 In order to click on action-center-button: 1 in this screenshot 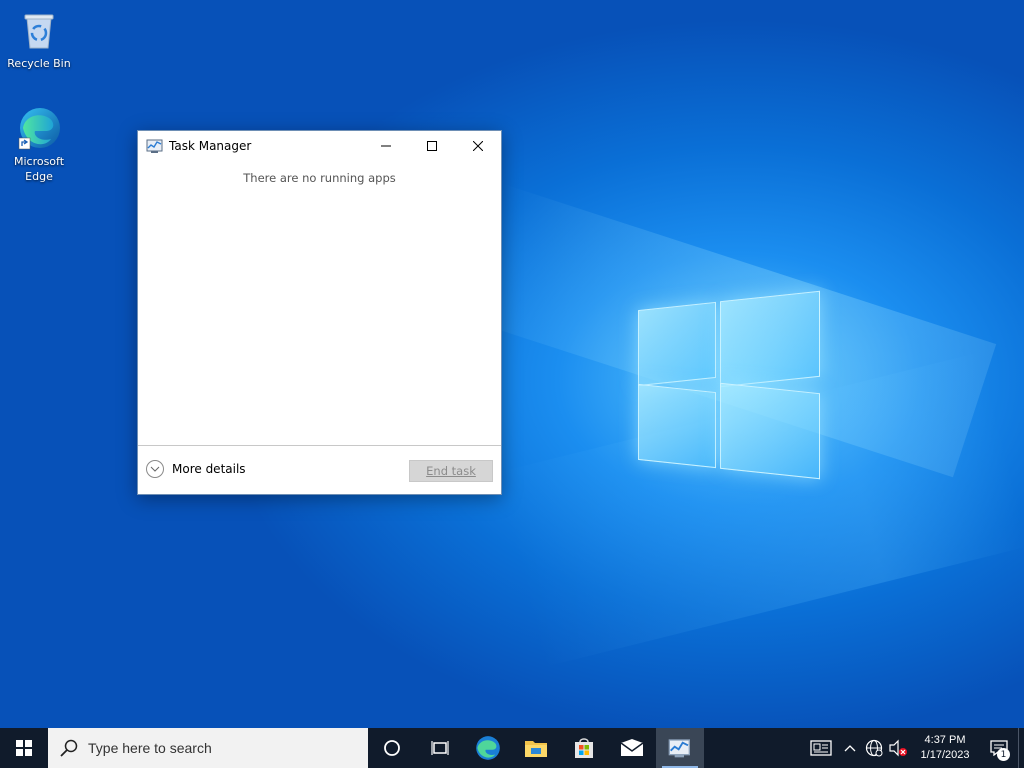, I will do `click(999, 748)`.